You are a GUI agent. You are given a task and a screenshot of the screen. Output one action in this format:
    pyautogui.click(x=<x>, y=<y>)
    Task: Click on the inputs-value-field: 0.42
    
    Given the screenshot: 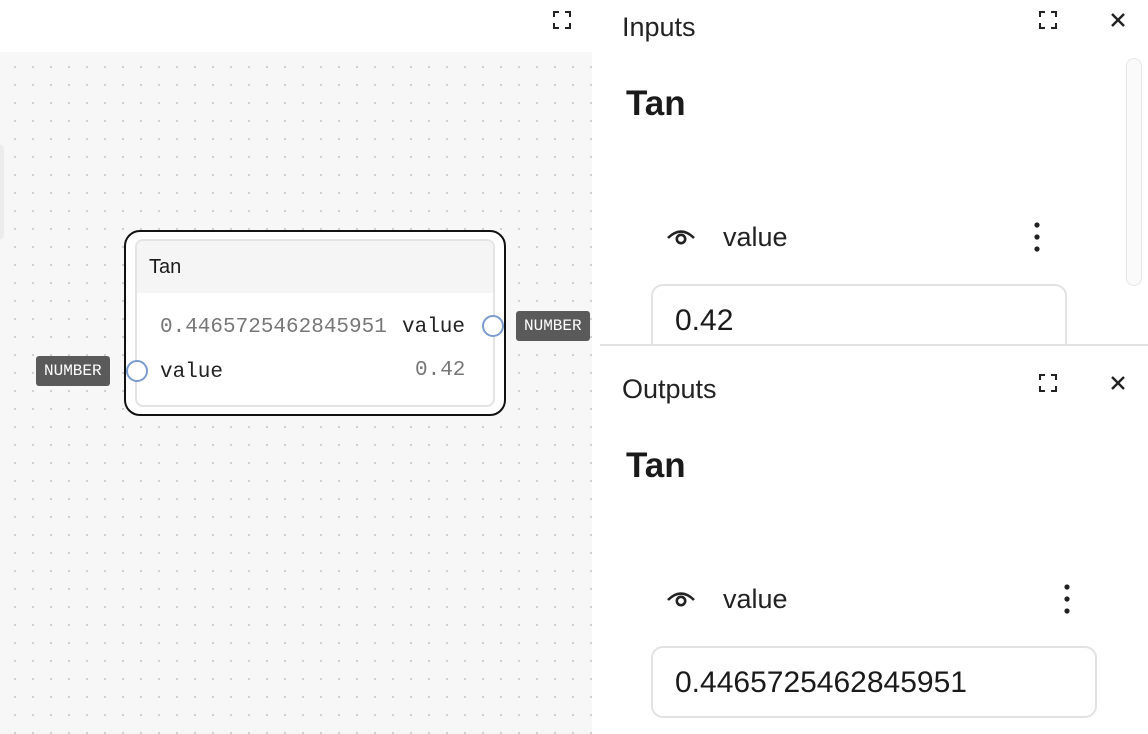 What is the action you would take?
    pyautogui.click(x=859, y=314)
    